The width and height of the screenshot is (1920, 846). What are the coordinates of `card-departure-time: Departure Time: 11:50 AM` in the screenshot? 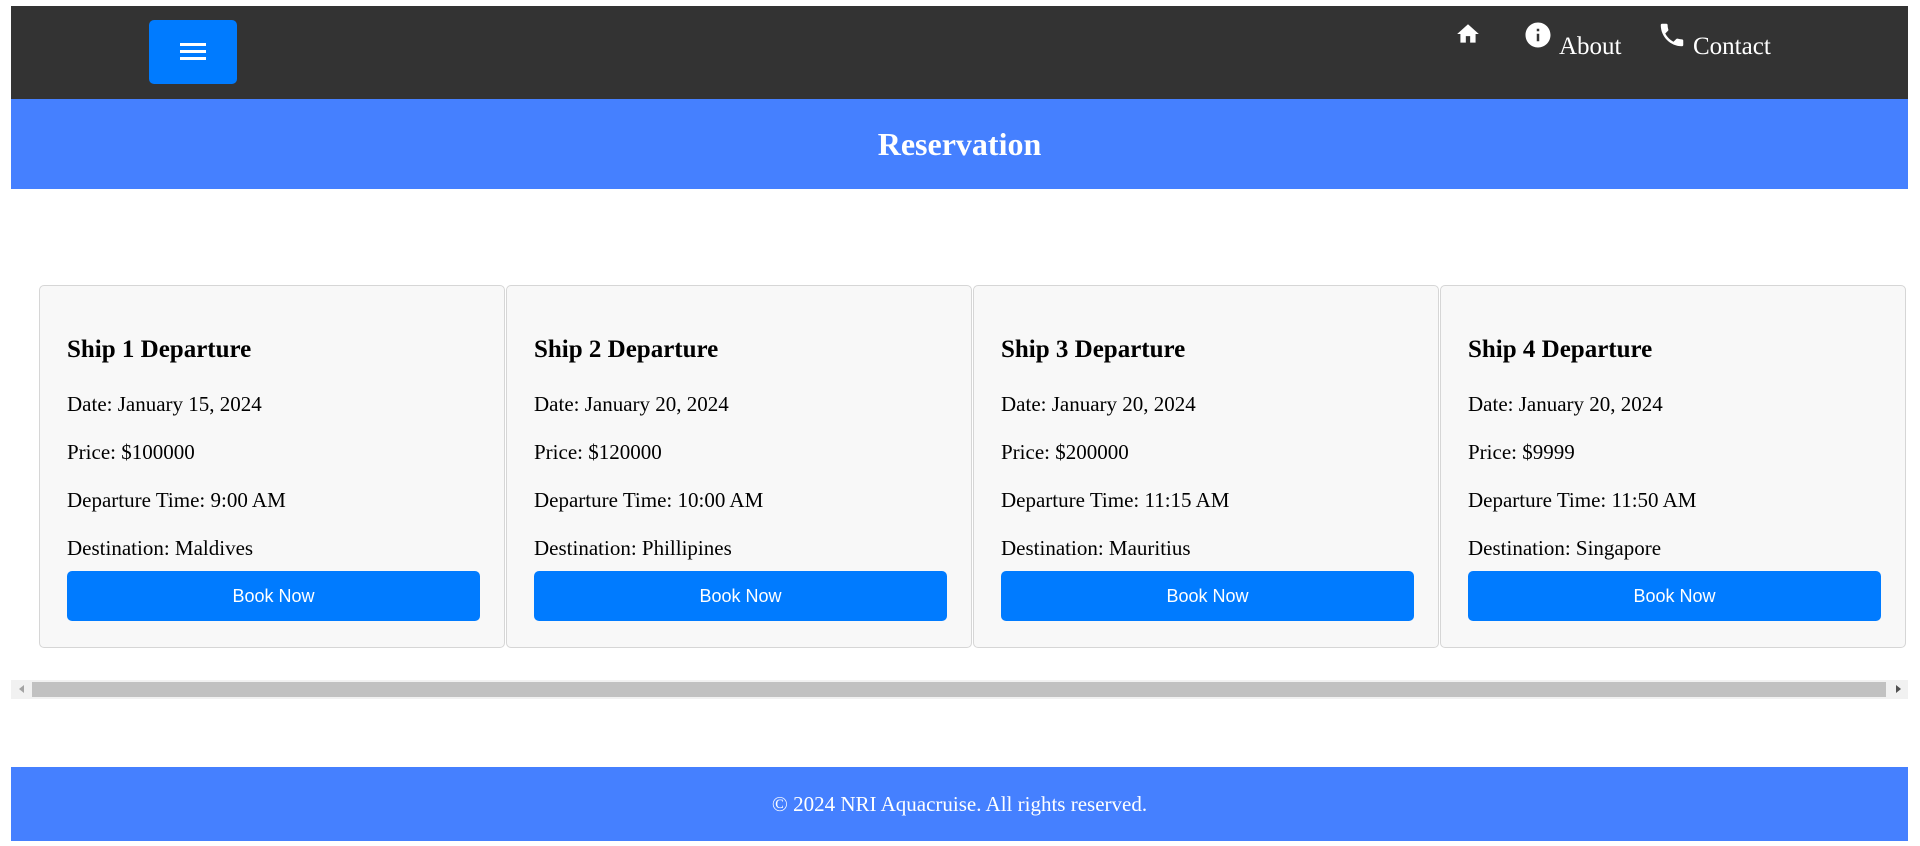 It's located at (1582, 500).